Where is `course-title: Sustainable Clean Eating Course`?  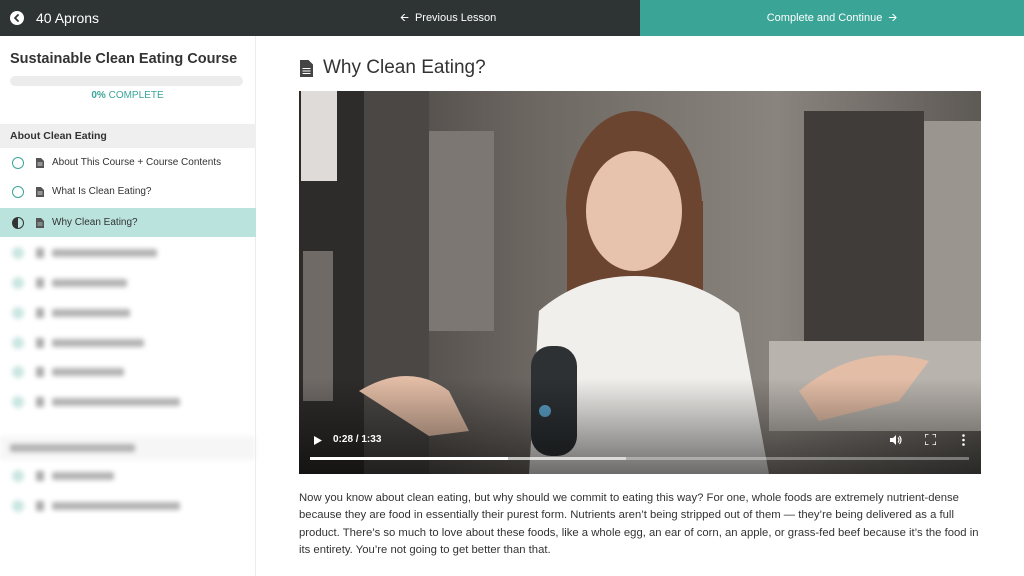 course-title: Sustainable Clean Eating Course is located at coordinates (124, 59).